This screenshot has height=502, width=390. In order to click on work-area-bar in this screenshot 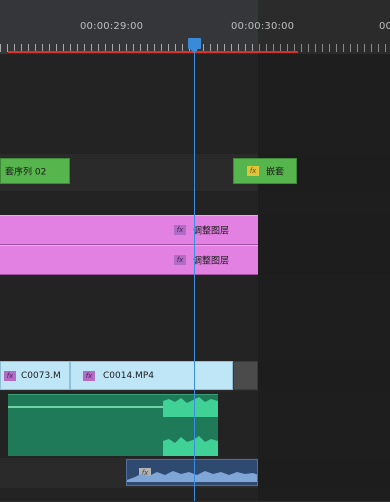, I will do `click(153, 52)`.